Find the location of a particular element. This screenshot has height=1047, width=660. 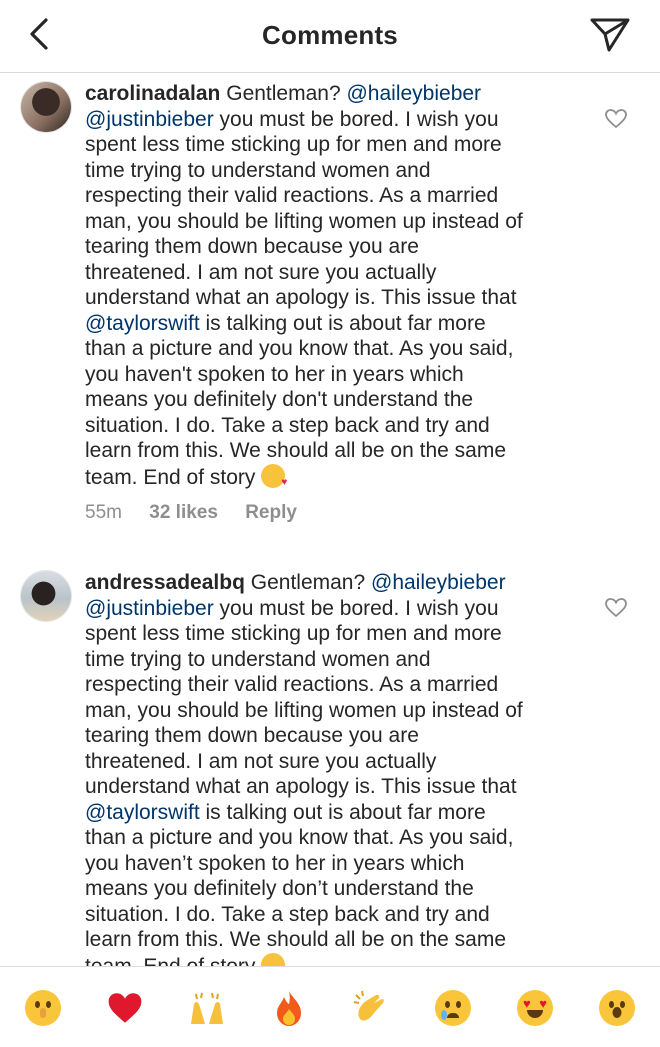

raising-hands-icon is located at coordinates (207, 1008).